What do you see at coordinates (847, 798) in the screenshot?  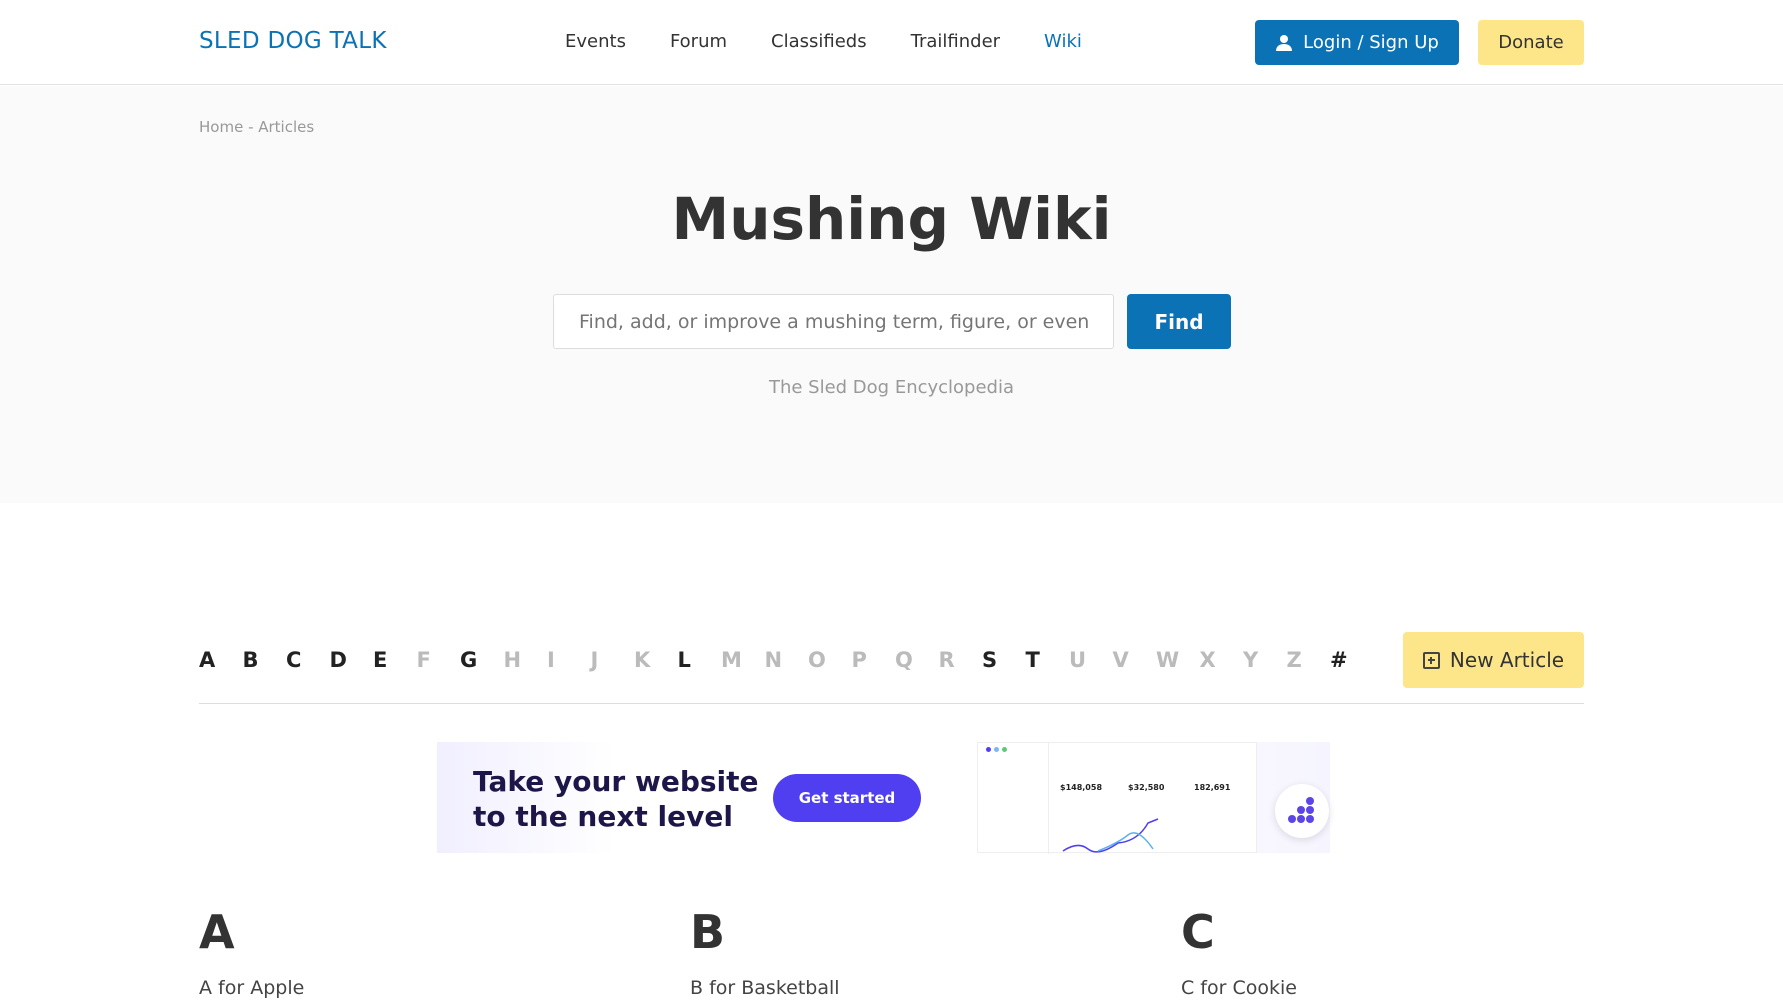 I see `ad-get-started-button: Get started` at bounding box center [847, 798].